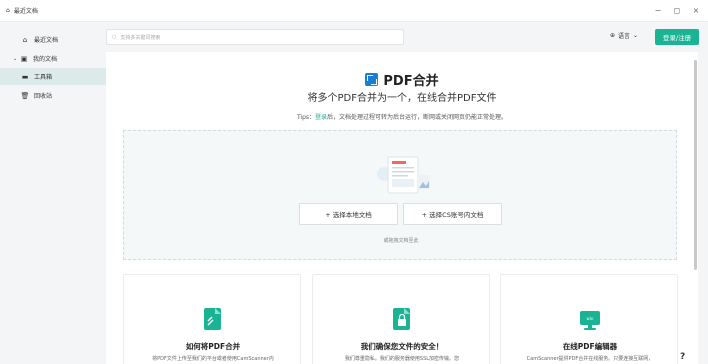  I want to click on sidebar-item-label: 工具箱, so click(43, 77).